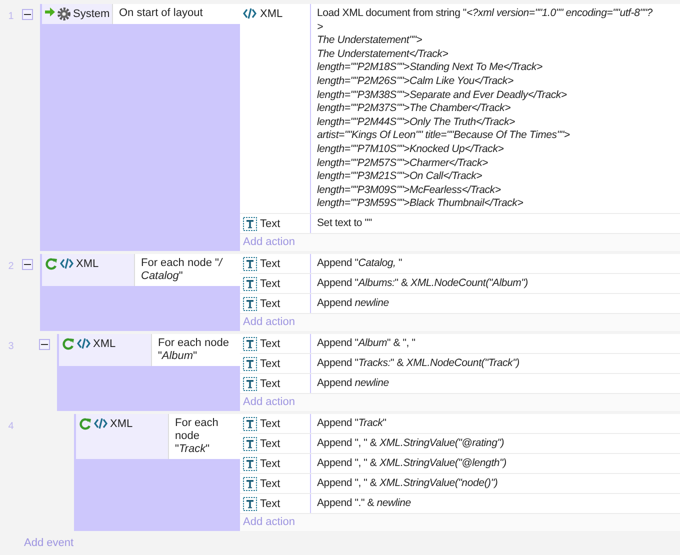 The image size is (680, 555). What do you see at coordinates (64, 14) in the screenshot?
I see `gear-icon` at bounding box center [64, 14].